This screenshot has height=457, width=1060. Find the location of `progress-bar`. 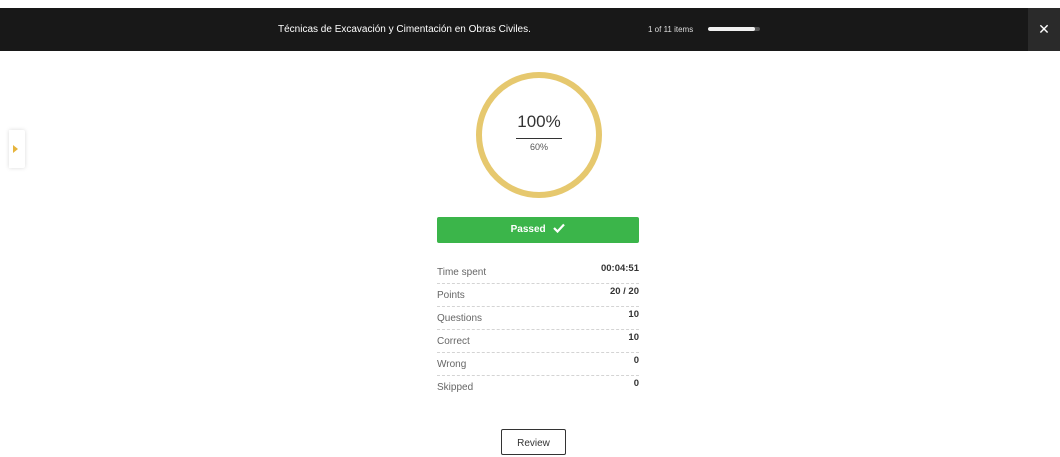

progress-bar is located at coordinates (734, 29).